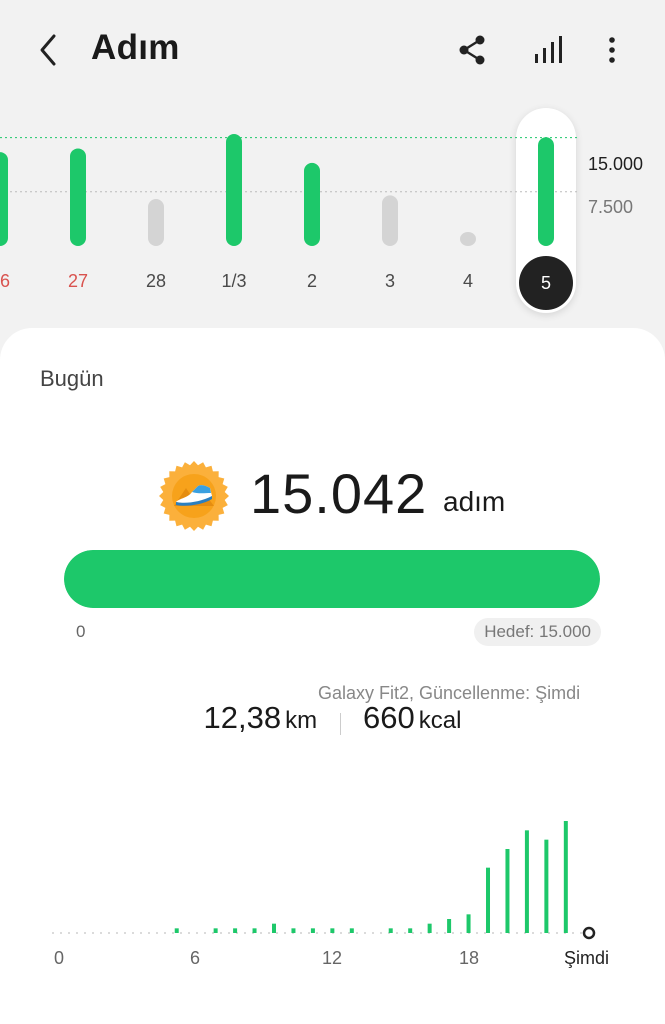 The image size is (665, 1024). I want to click on calories-value: 660, so click(389, 717).